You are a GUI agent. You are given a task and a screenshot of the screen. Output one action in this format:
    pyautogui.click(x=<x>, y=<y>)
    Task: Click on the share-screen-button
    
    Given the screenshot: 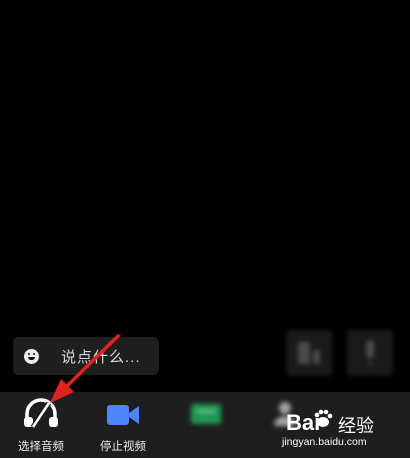 What is the action you would take?
    pyautogui.click(x=205, y=425)
    